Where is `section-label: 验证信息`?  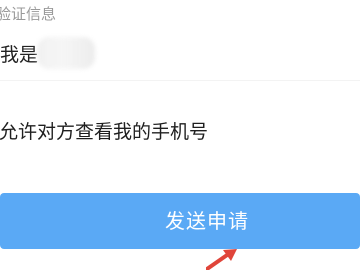
section-label: 验证信息 is located at coordinates (28, 14).